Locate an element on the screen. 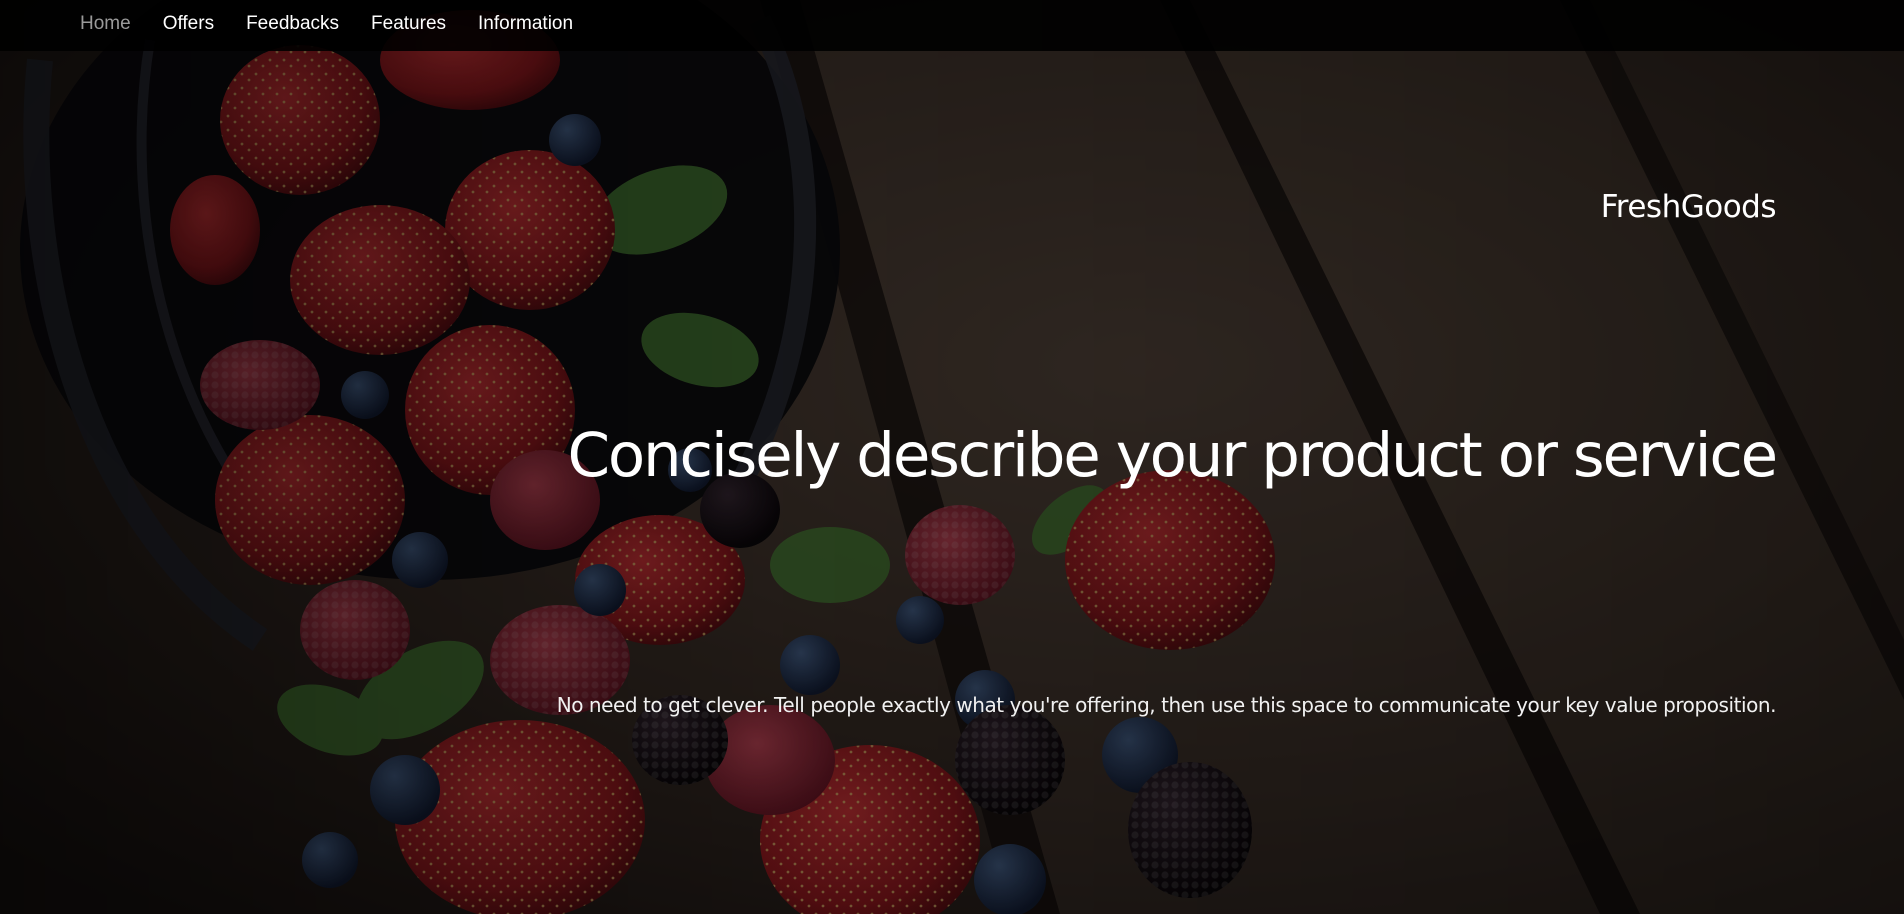 This screenshot has width=1904, height=914. nav-link-home: Home is located at coordinates (105, 23).